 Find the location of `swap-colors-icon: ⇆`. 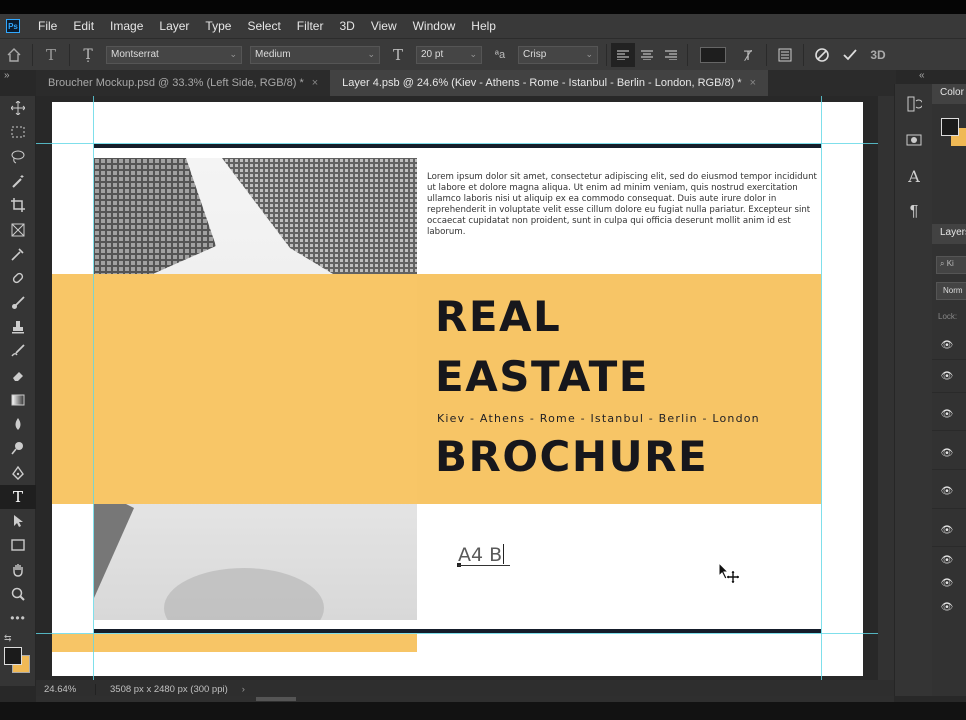

swap-colors-icon: ⇆ is located at coordinates (8, 638).